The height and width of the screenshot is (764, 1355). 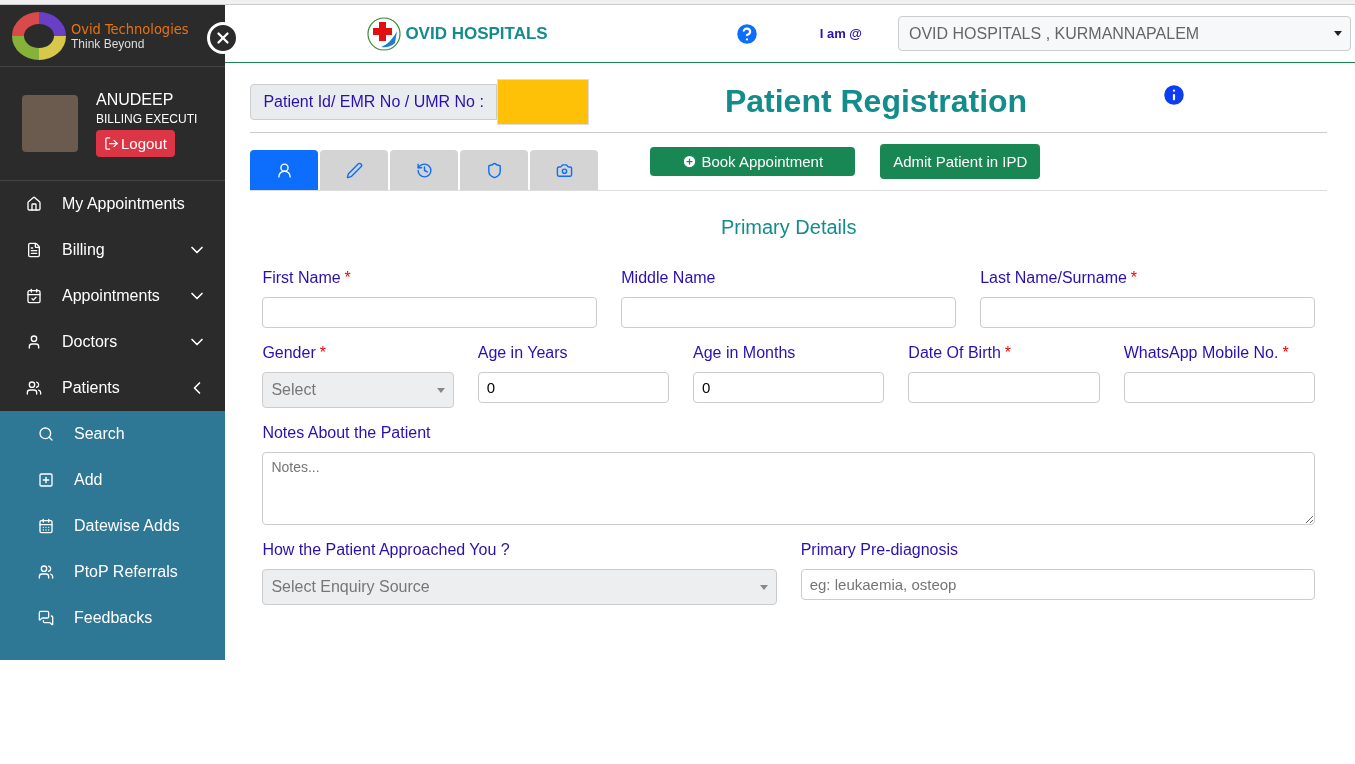 I want to click on submenu-item: PtoP Referrals, so click(x=113, y=572).